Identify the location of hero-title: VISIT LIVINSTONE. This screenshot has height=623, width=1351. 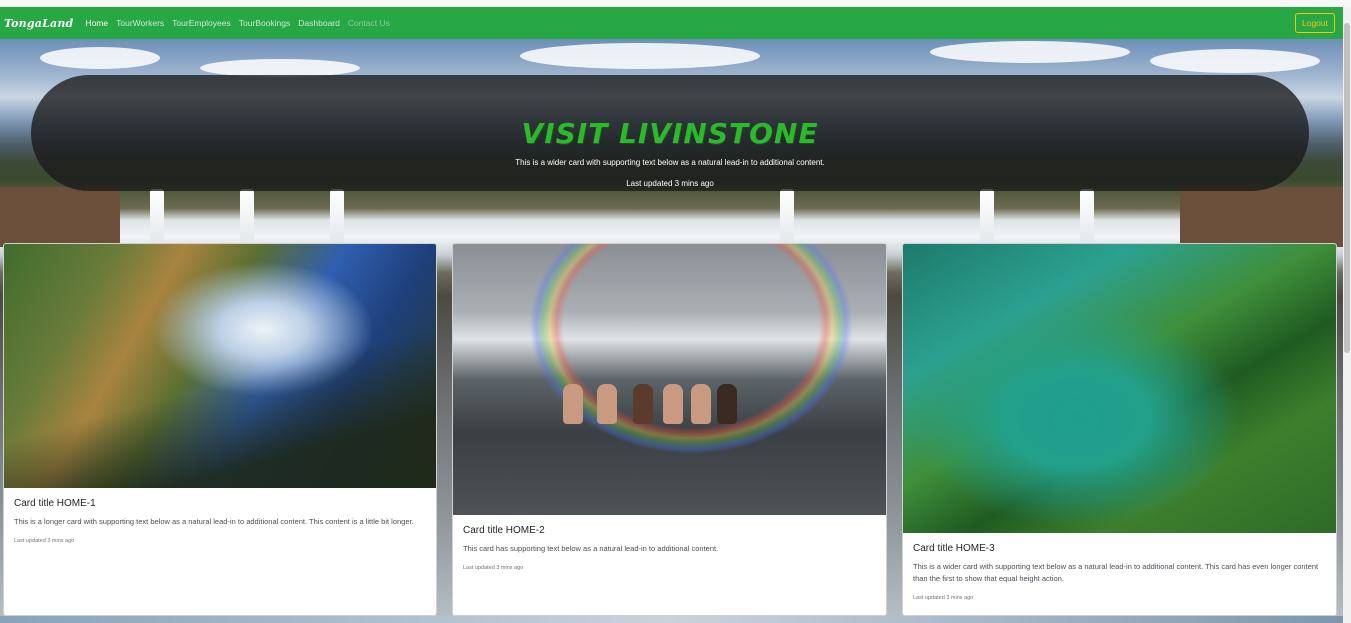
(670, 133).